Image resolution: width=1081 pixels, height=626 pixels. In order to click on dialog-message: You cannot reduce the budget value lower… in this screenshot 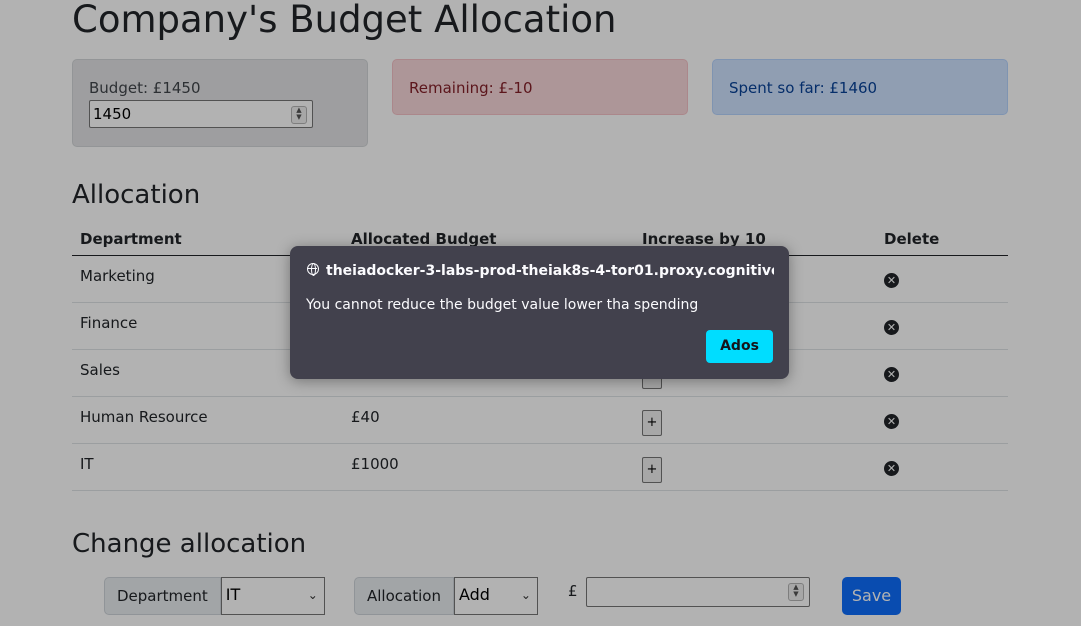, I will do `click(502, 305)`.